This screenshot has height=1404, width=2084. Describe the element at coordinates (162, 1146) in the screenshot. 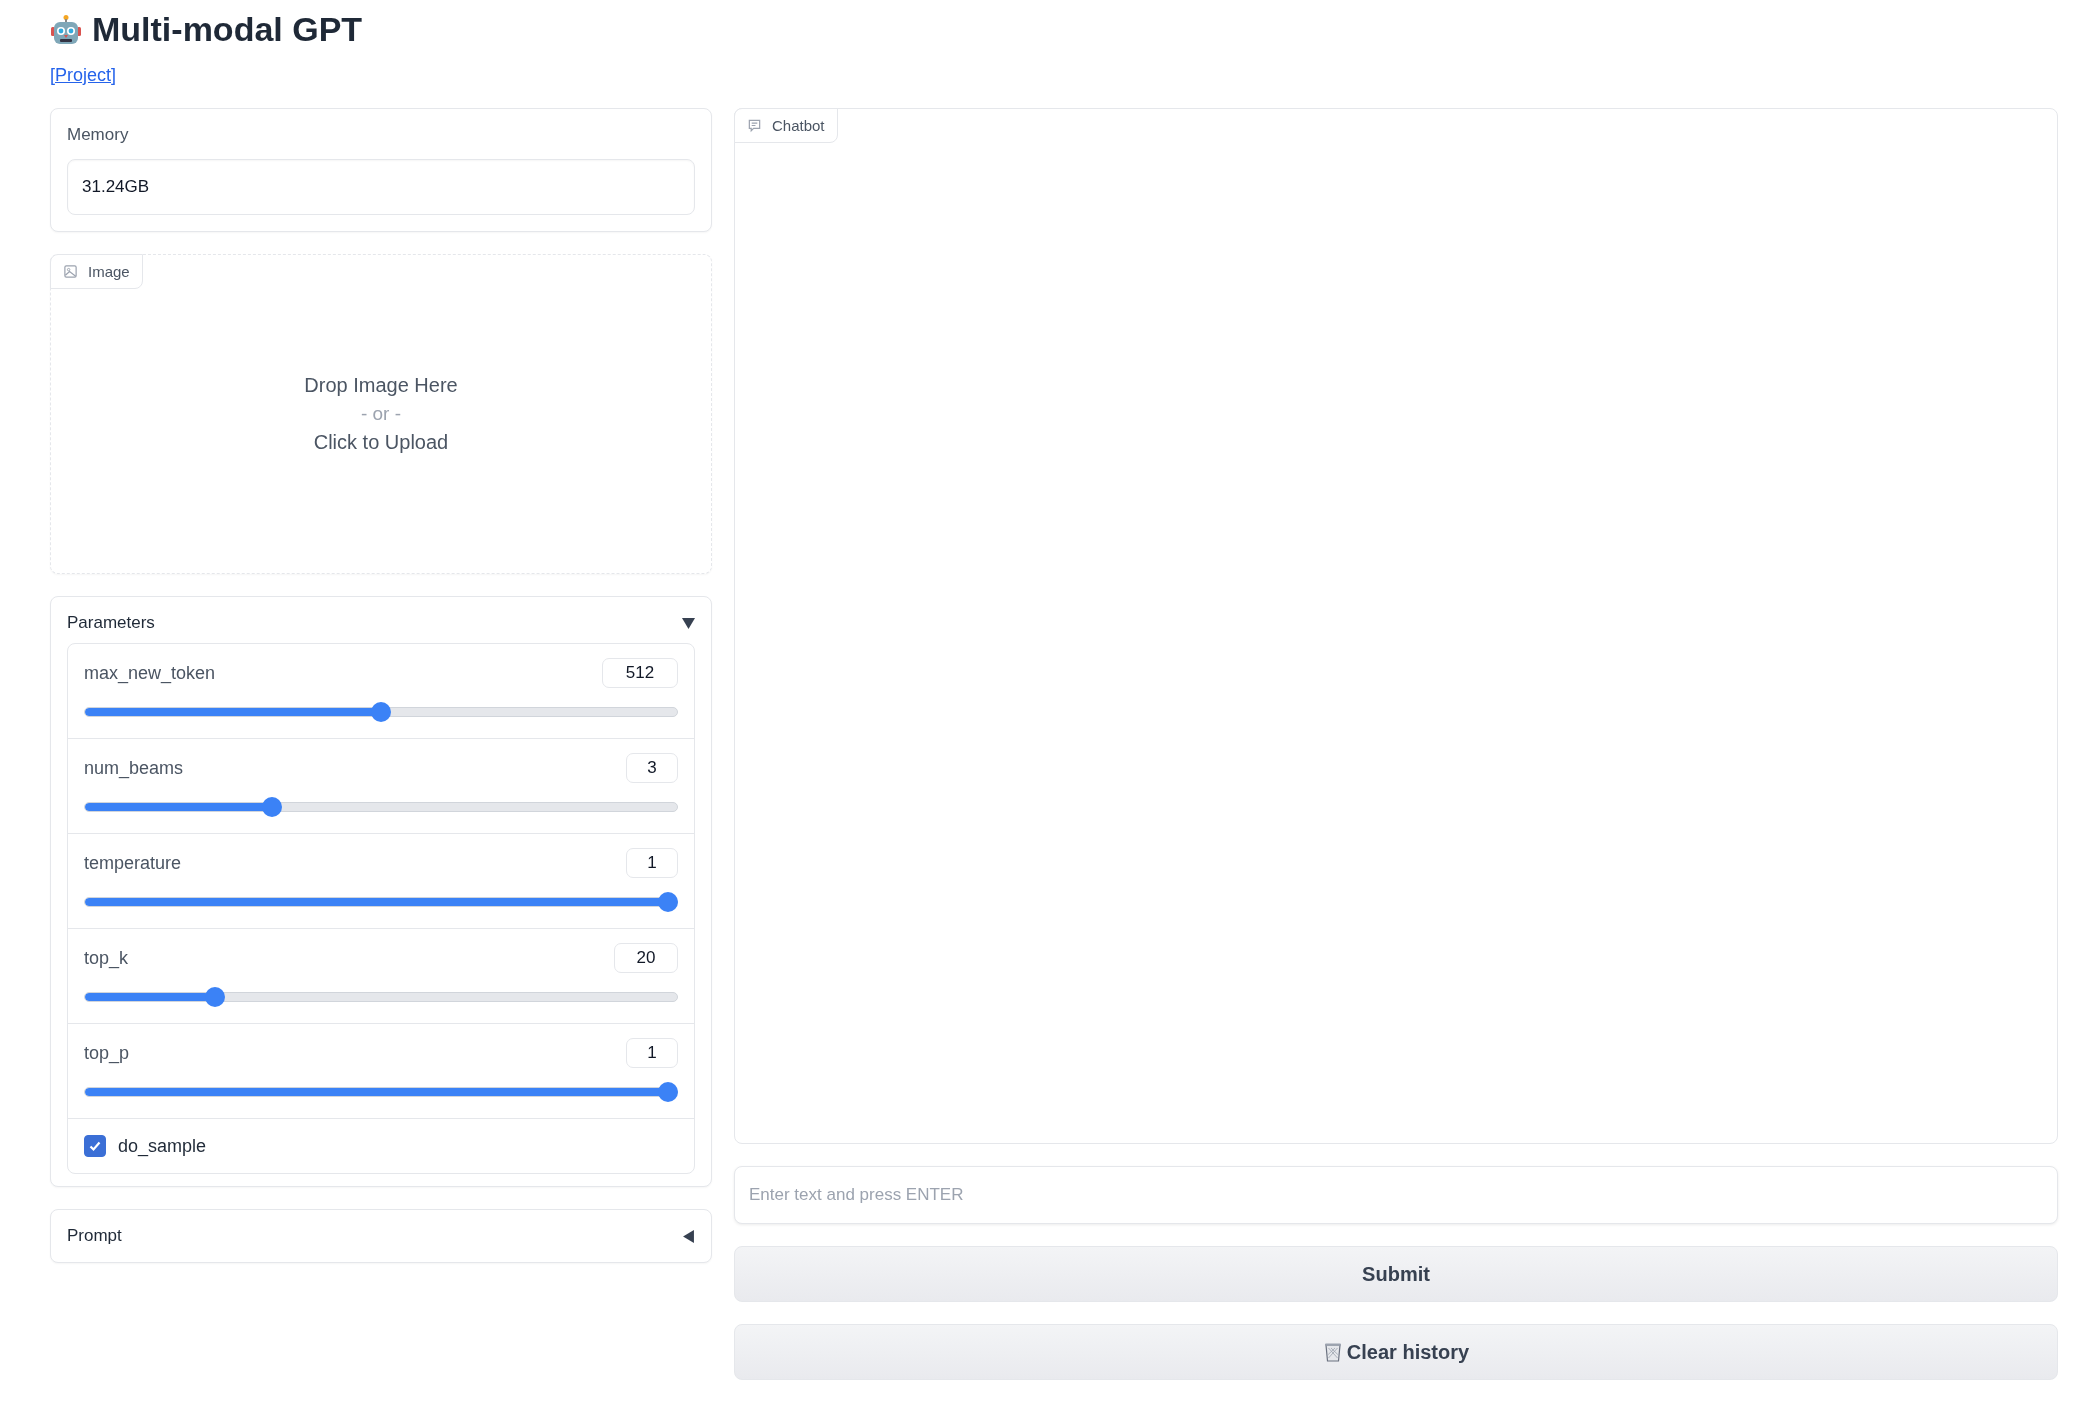

I see `checkbox-label: do_sample` at that location.